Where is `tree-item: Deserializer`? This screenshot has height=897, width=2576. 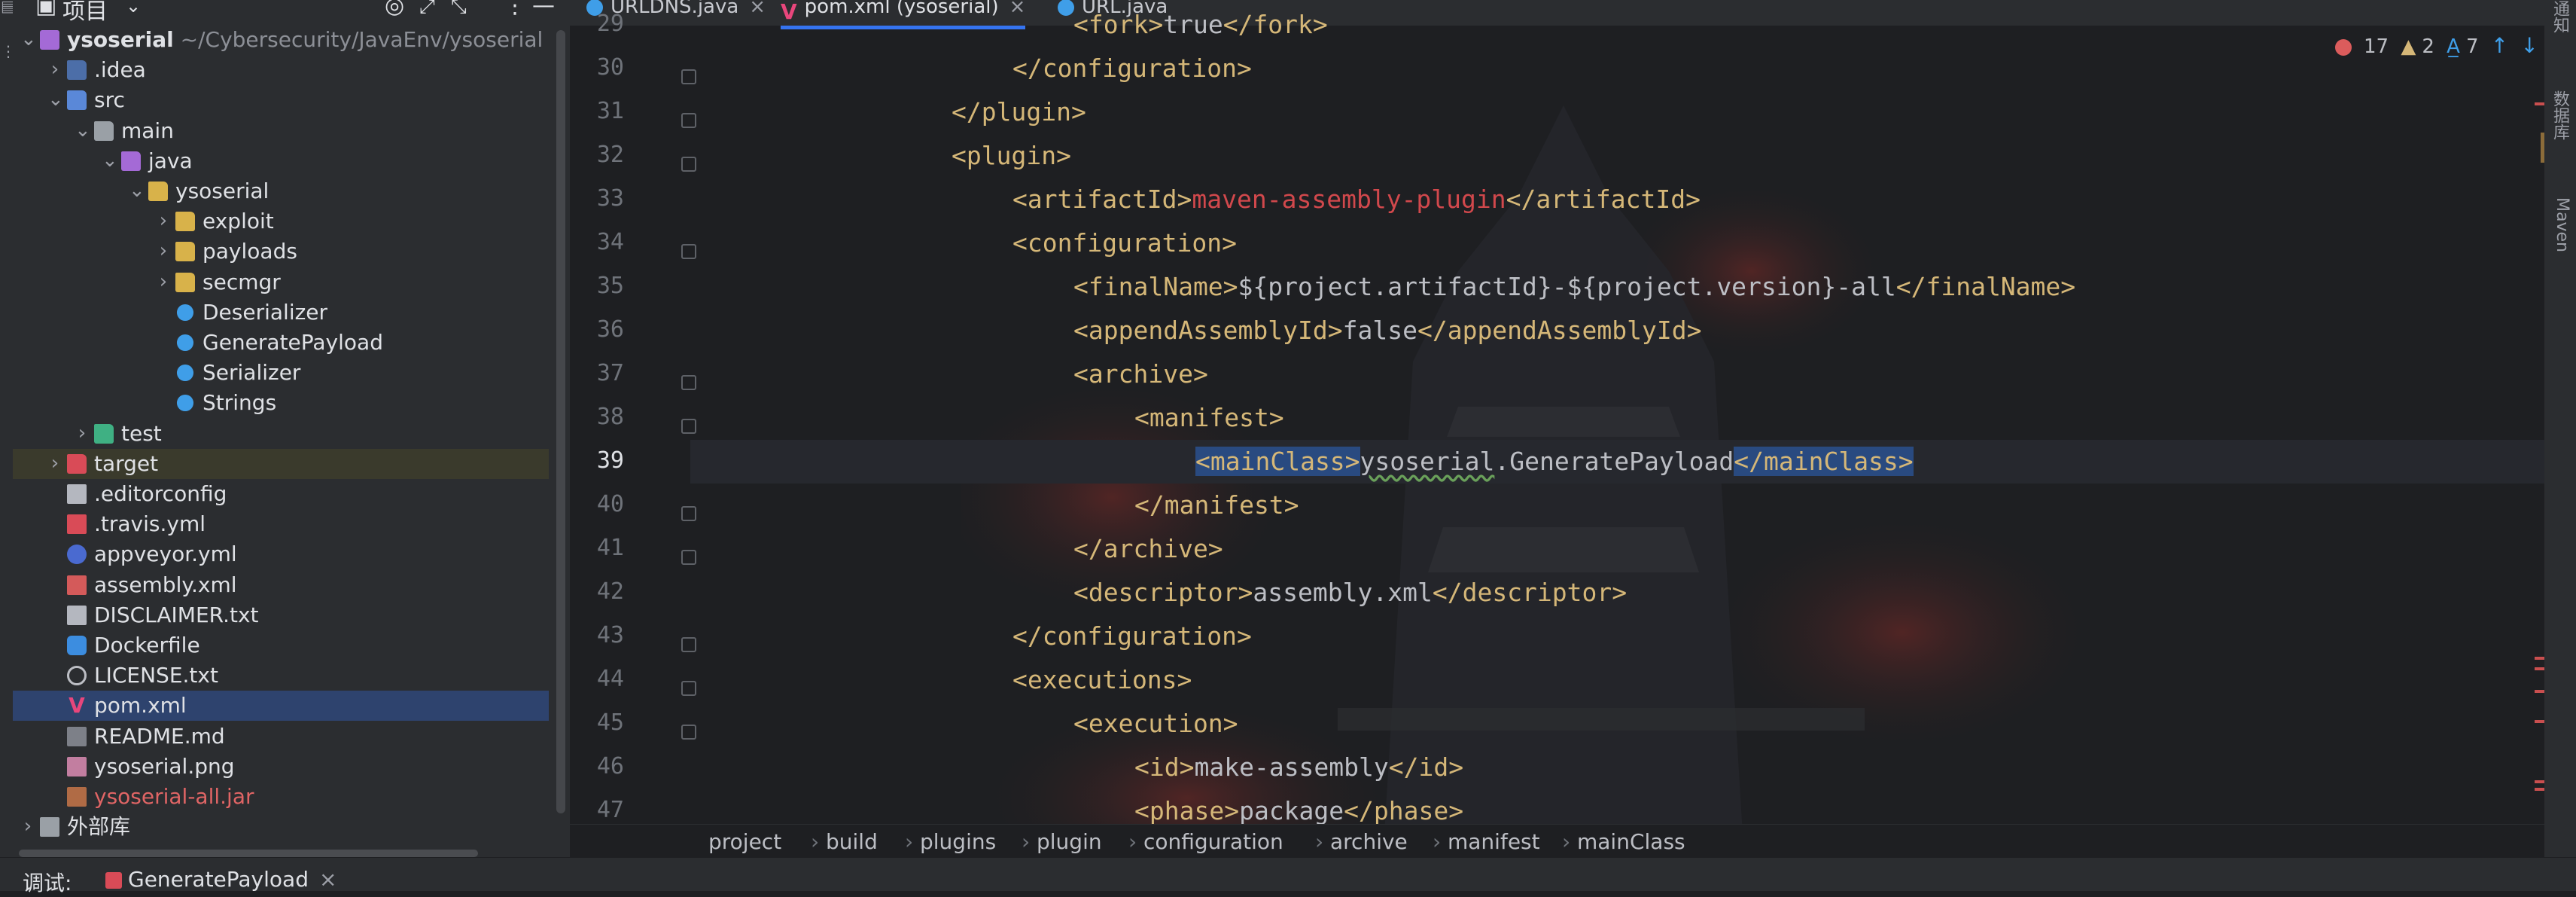 tree-item: Deserializer is located at coordinates (281, 312).